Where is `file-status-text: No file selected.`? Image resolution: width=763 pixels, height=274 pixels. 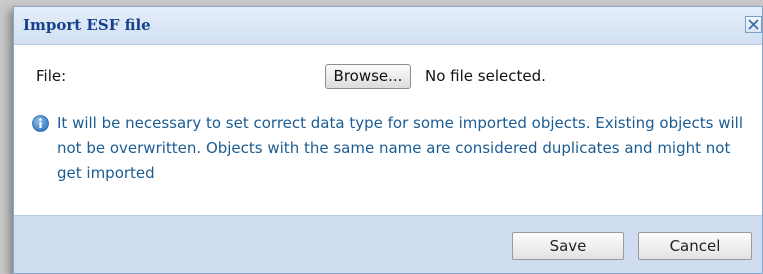
file-status-text: No file selected. is located at coordinates (485, 76).